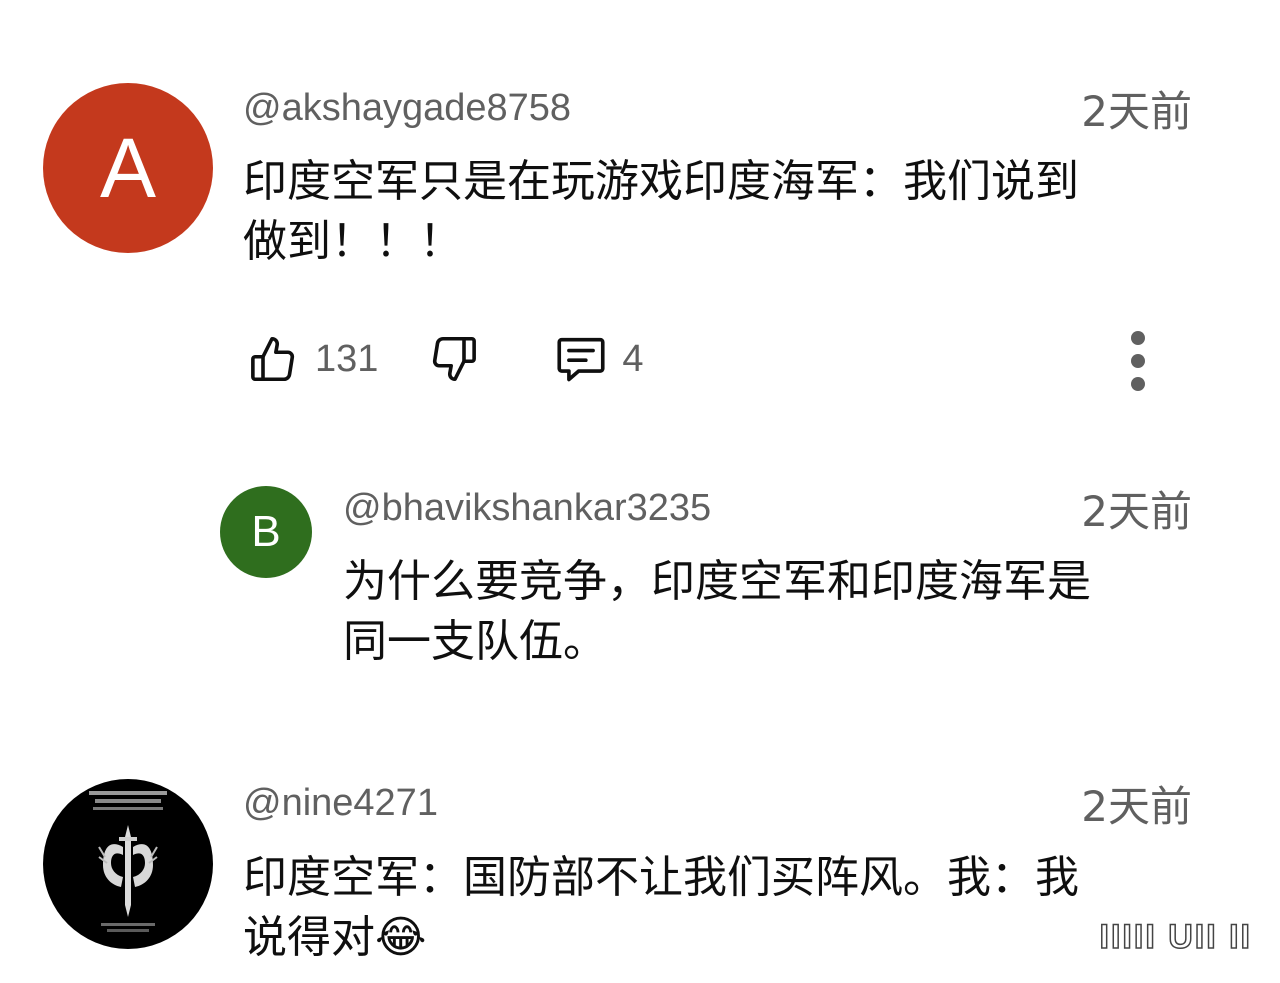 The width and height of the screenshot is (1280, 983). I want to click on comment-icon, so click(581, 359).